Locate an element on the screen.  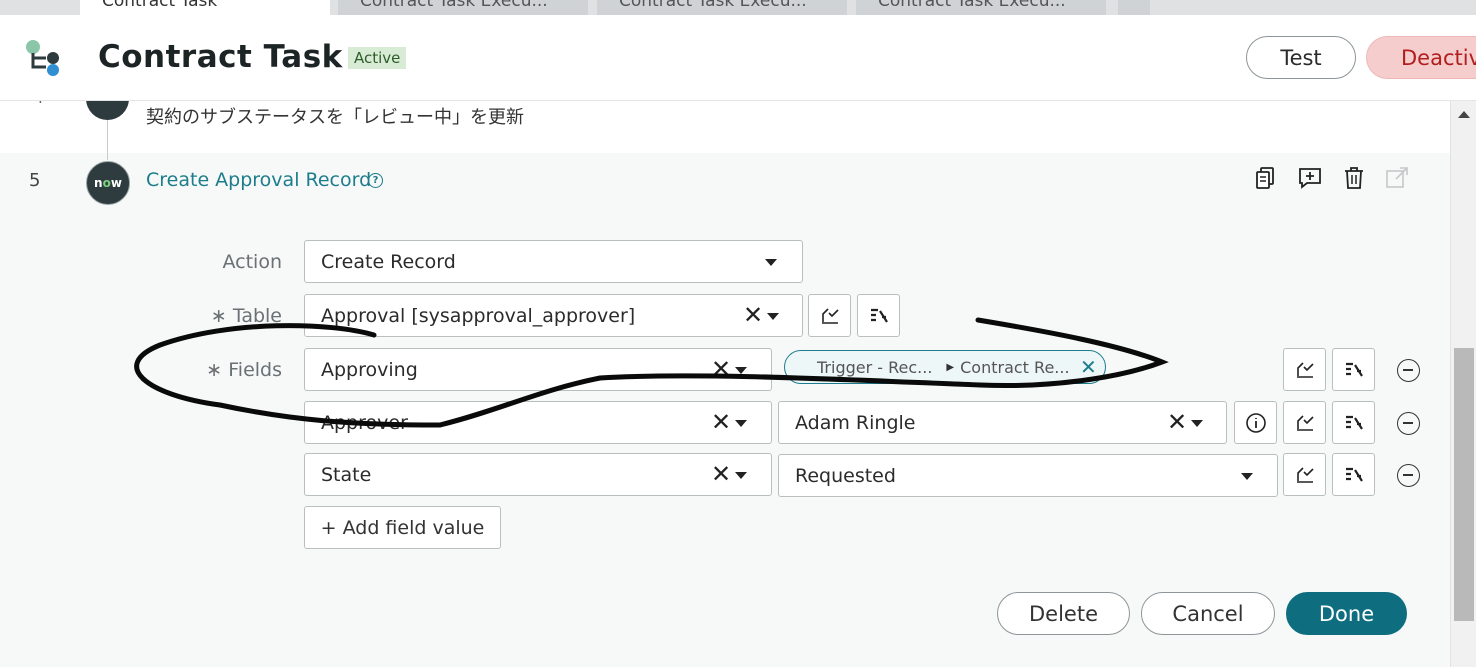
info-button is located at coordinates (1255, 422).